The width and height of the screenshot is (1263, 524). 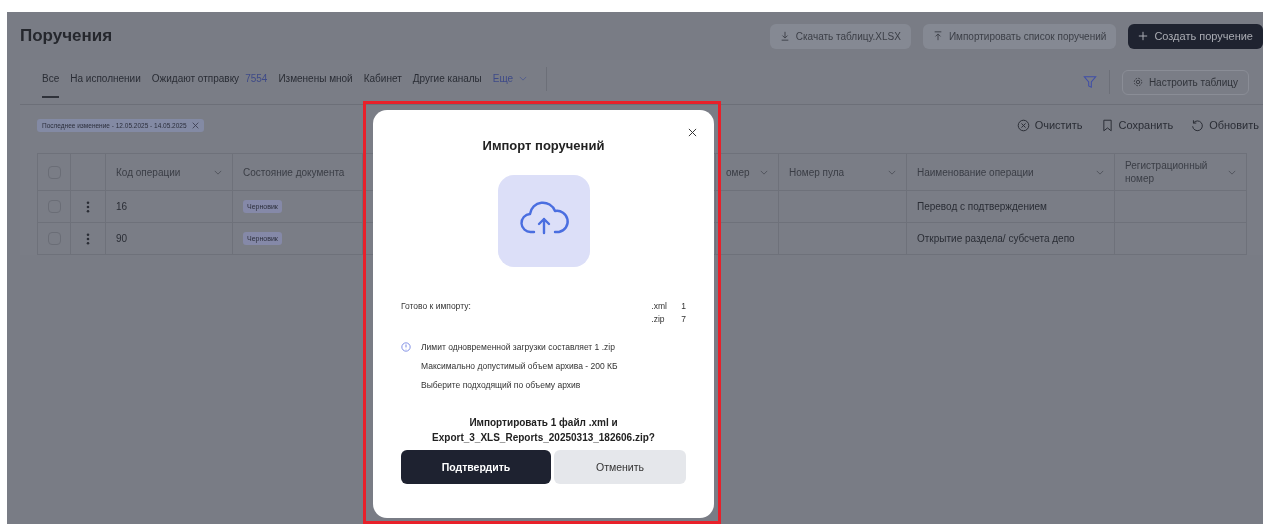 I want to click on action-button: Обновить, so click(x=1225, y=125).